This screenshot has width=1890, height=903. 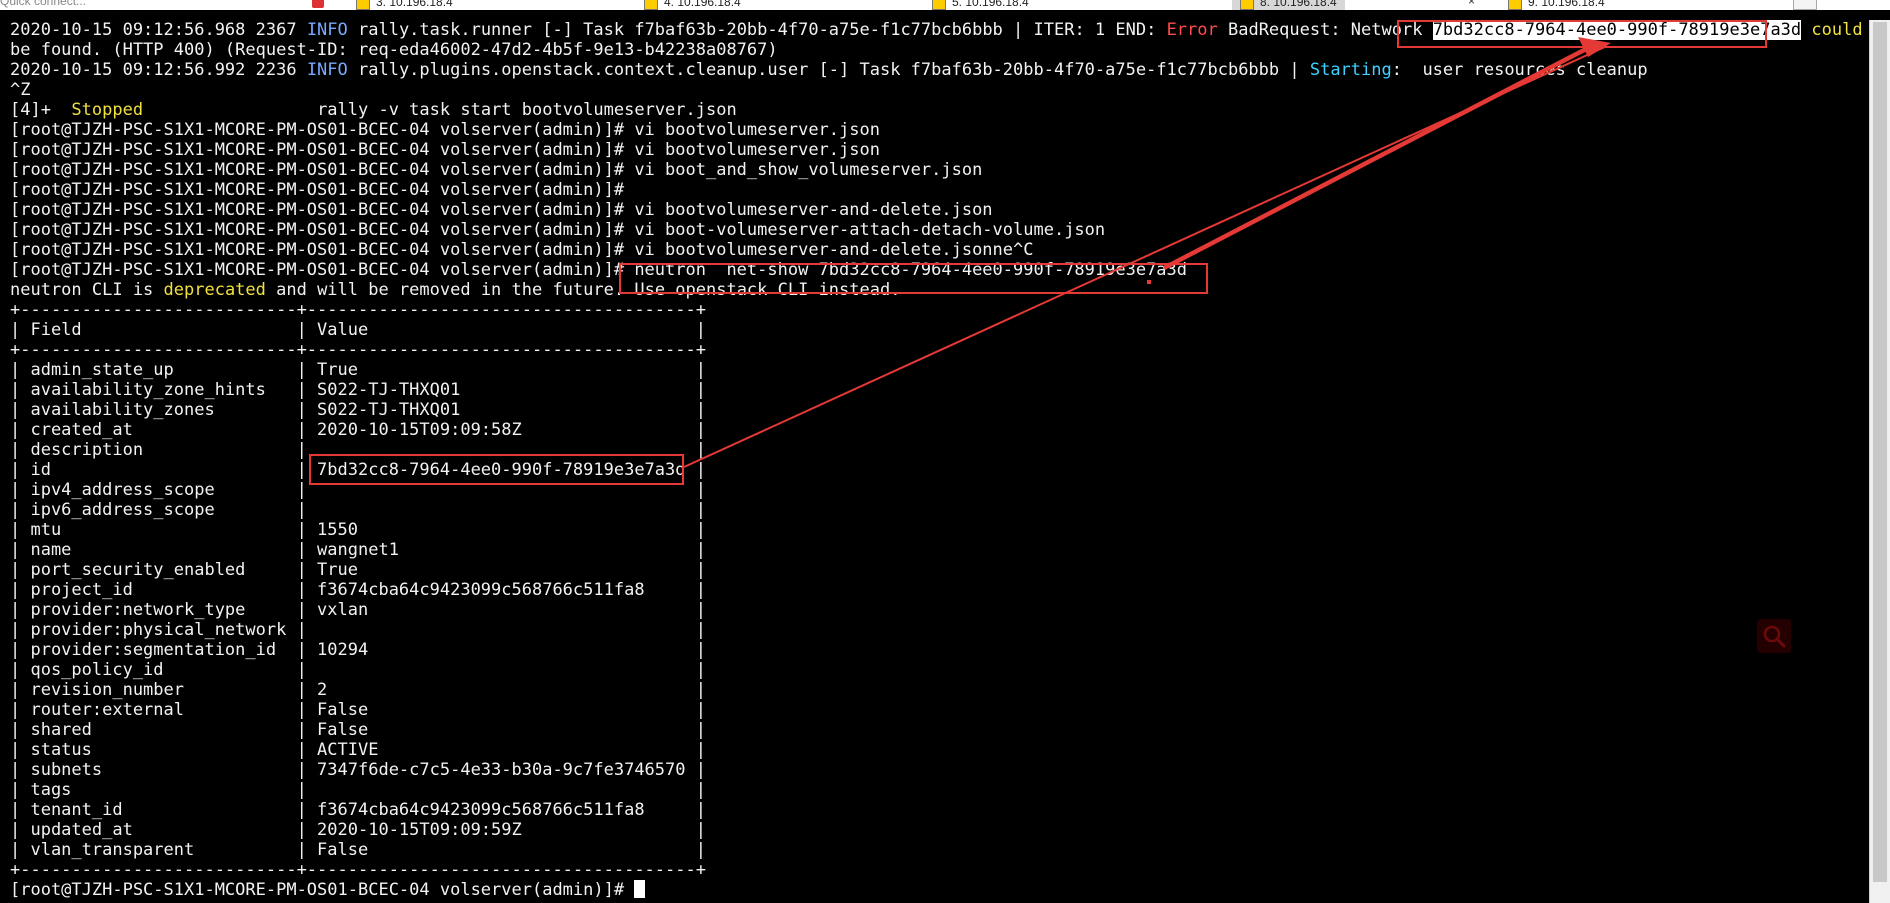 I want to click on tab-session-9: 9. 10.196.18.4, so click(x=1556, y=5).